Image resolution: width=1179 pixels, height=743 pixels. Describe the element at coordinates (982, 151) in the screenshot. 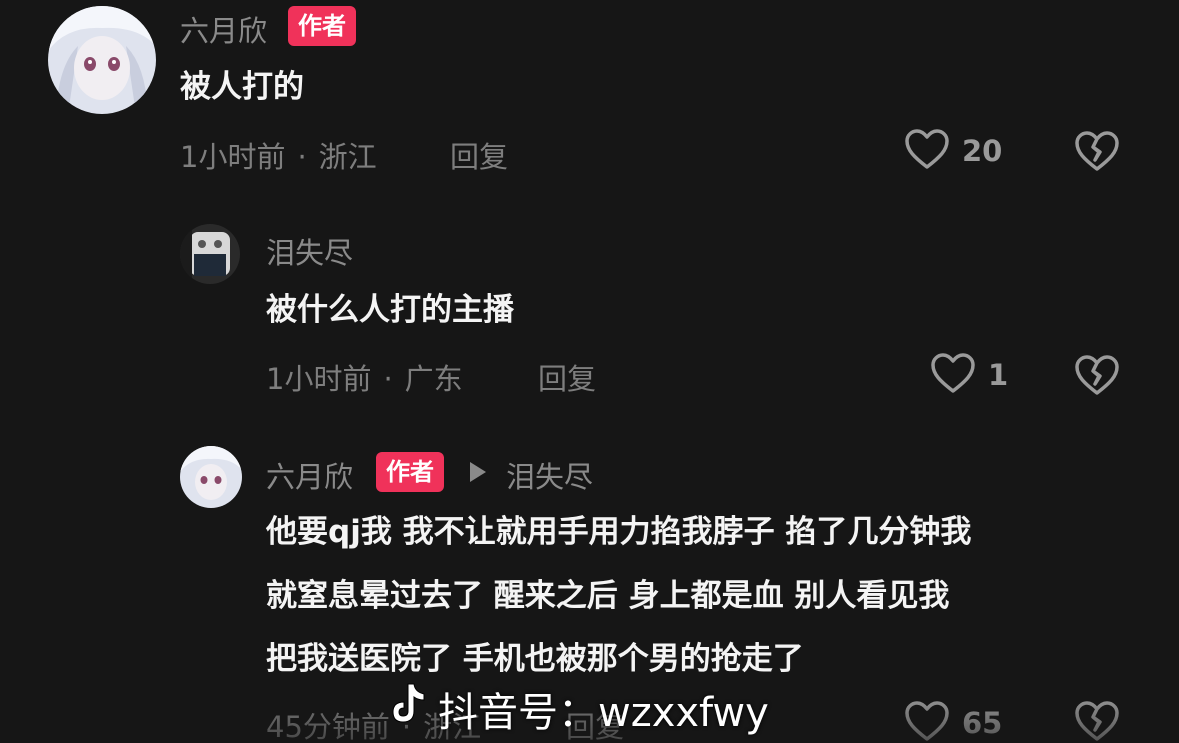

I see `like-count: 20` at that location.